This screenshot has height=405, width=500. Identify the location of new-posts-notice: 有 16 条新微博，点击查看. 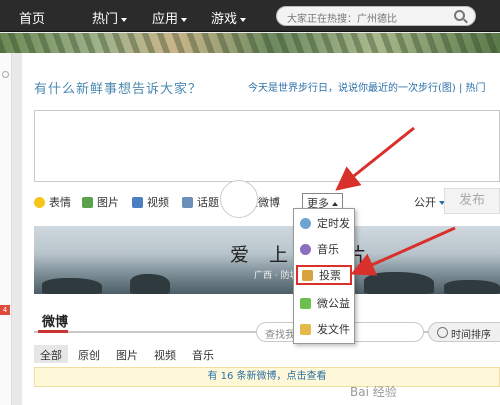
(267, 377).